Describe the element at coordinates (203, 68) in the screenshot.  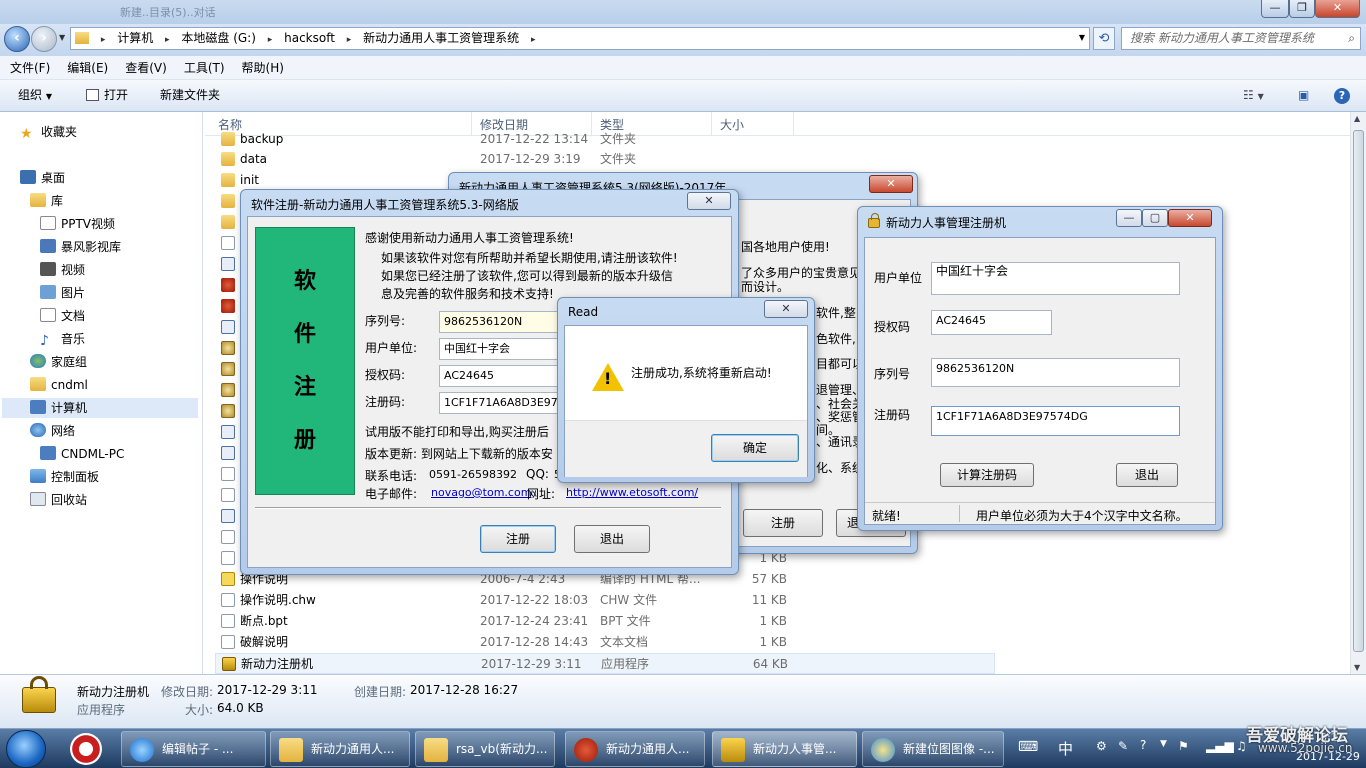
I see `menu-tools: 工具(T)` at that location.